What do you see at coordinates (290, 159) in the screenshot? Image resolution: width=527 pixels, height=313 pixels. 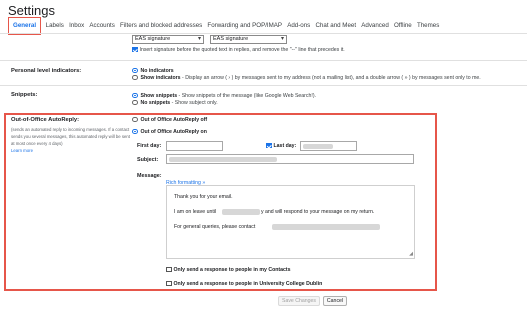 I see `subject-input` at bounding box center [290, 159].